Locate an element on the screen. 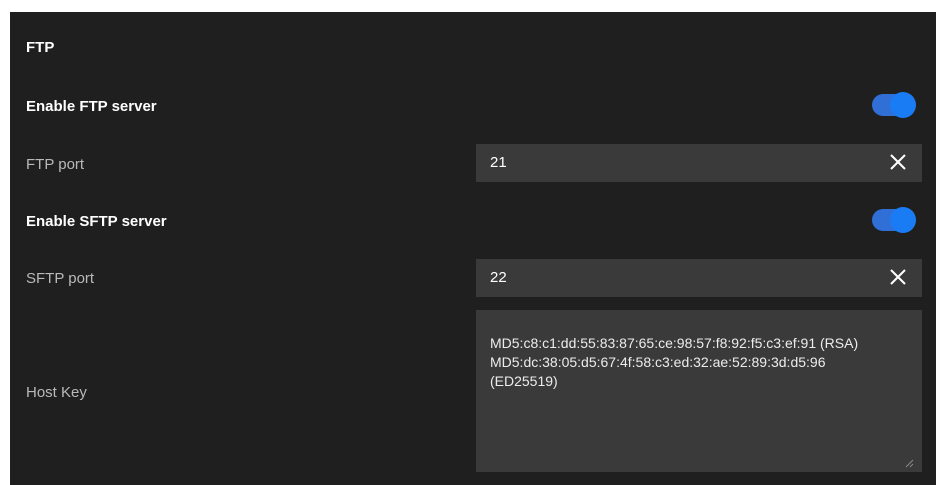 Image resolution: width=938 pixels, height=485 pixels. enable-sftp-toggle is located at coordinates (894, 220).